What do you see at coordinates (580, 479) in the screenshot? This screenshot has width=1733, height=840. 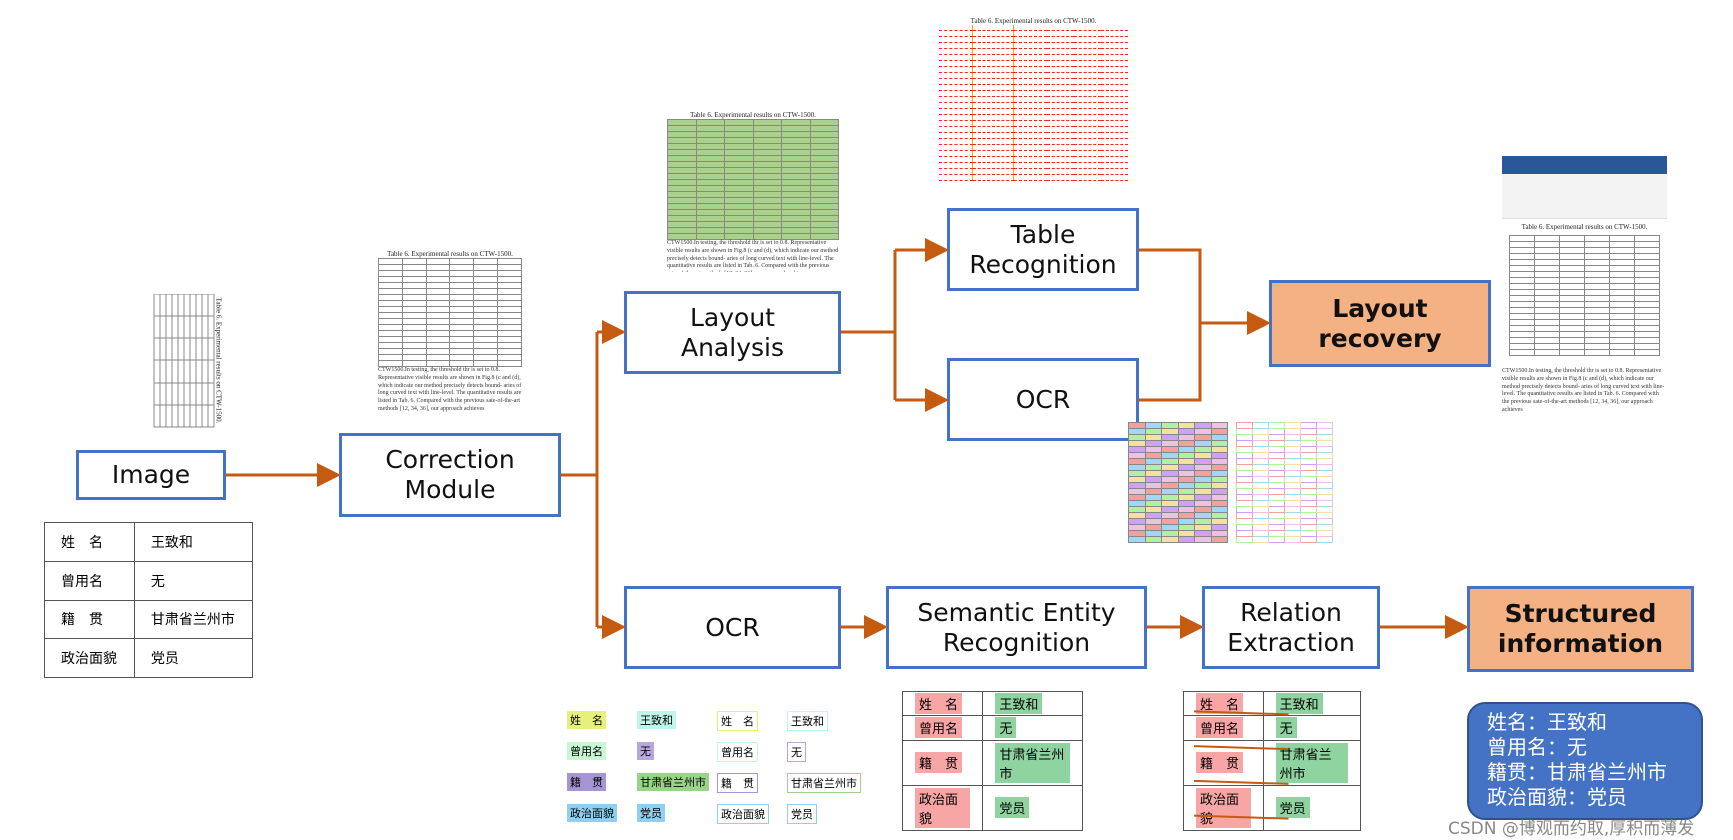 I see `arrow-correction-branch` at bounding box center [580, 479].